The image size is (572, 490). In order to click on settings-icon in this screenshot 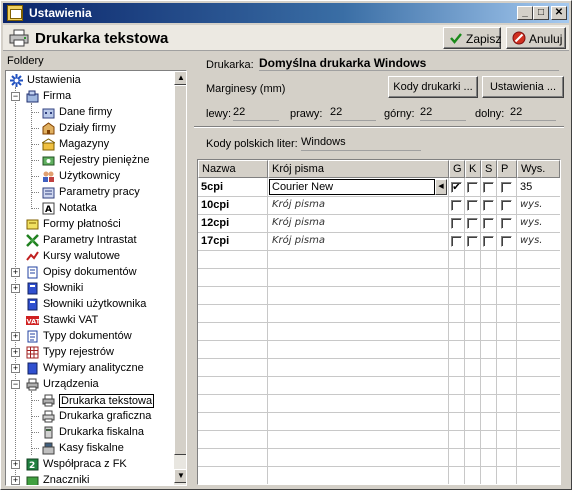, I will do `click(16, 80)`.